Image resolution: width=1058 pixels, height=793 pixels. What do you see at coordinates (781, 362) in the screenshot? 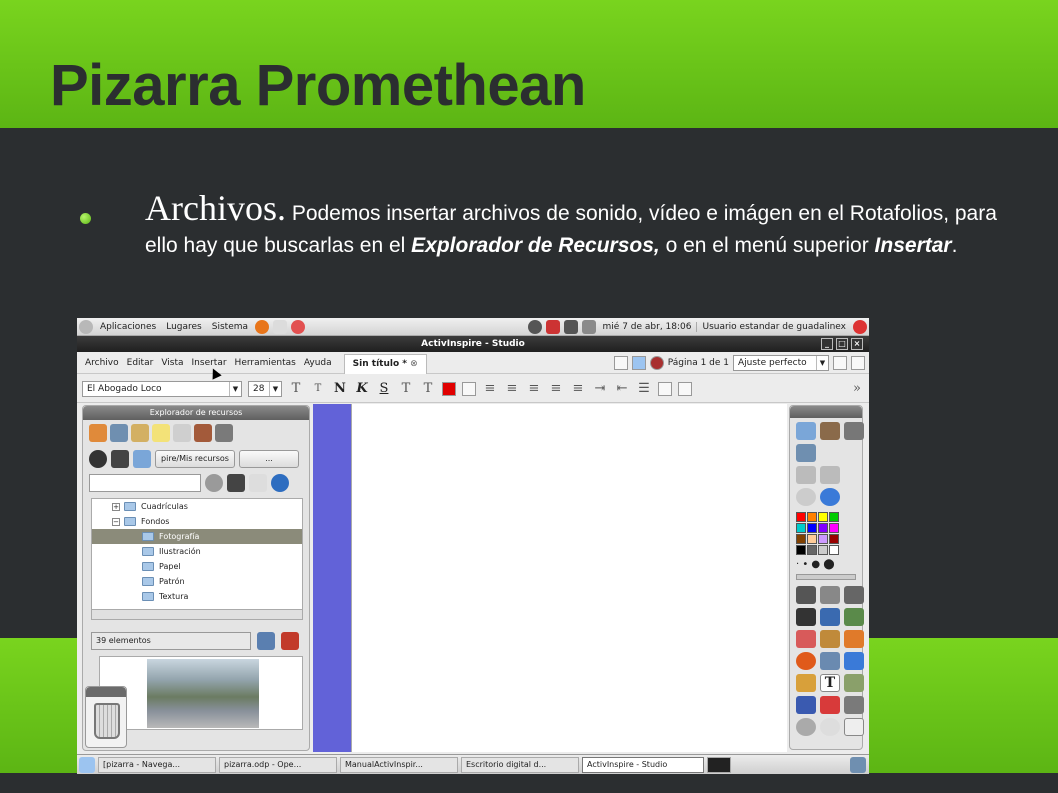
I see `zoom-select: Ajuste perfecto ▼` at bounding box center [781, 362].